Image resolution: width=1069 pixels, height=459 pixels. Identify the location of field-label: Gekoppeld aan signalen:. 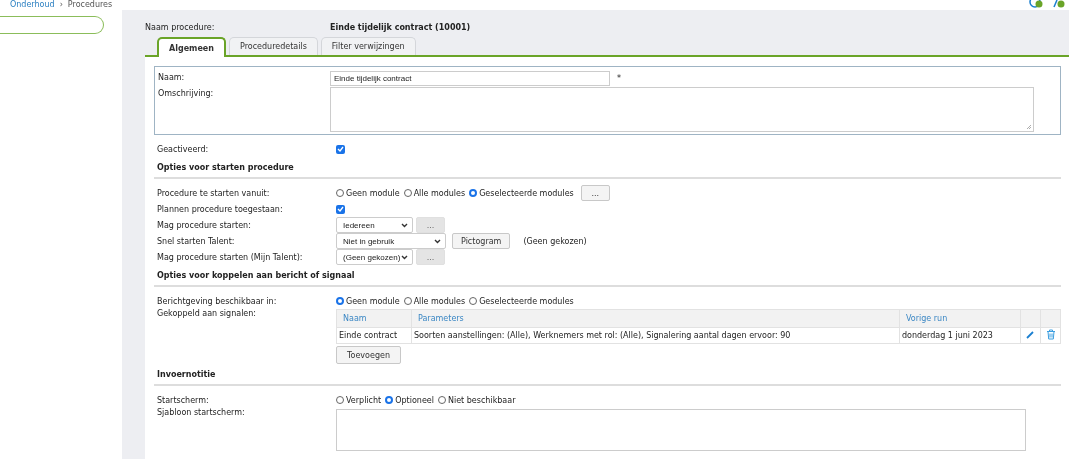
(207, 313).